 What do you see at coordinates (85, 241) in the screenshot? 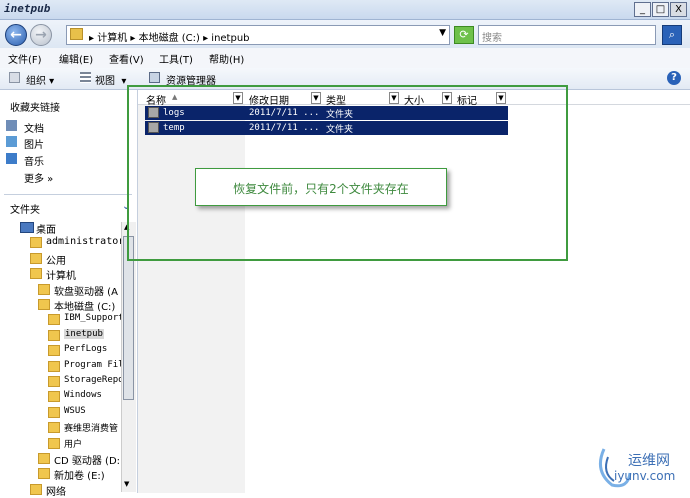
I see `tree-item: administrator` at bounding box center [85, 241].